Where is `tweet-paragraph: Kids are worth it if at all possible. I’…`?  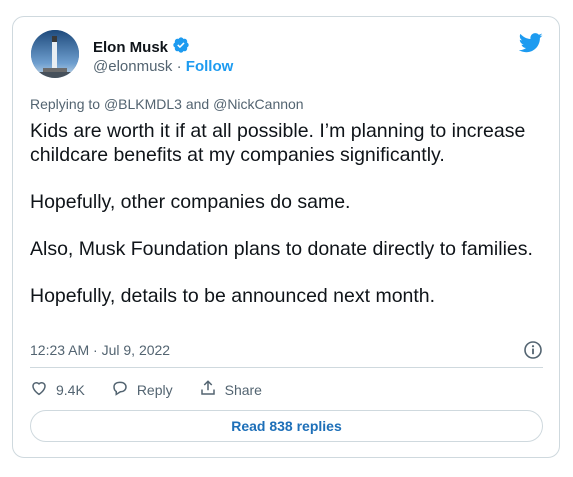
tweet-paragraph: Kids are worth it if at all possible. I’… is located at coordinates (278, 143).